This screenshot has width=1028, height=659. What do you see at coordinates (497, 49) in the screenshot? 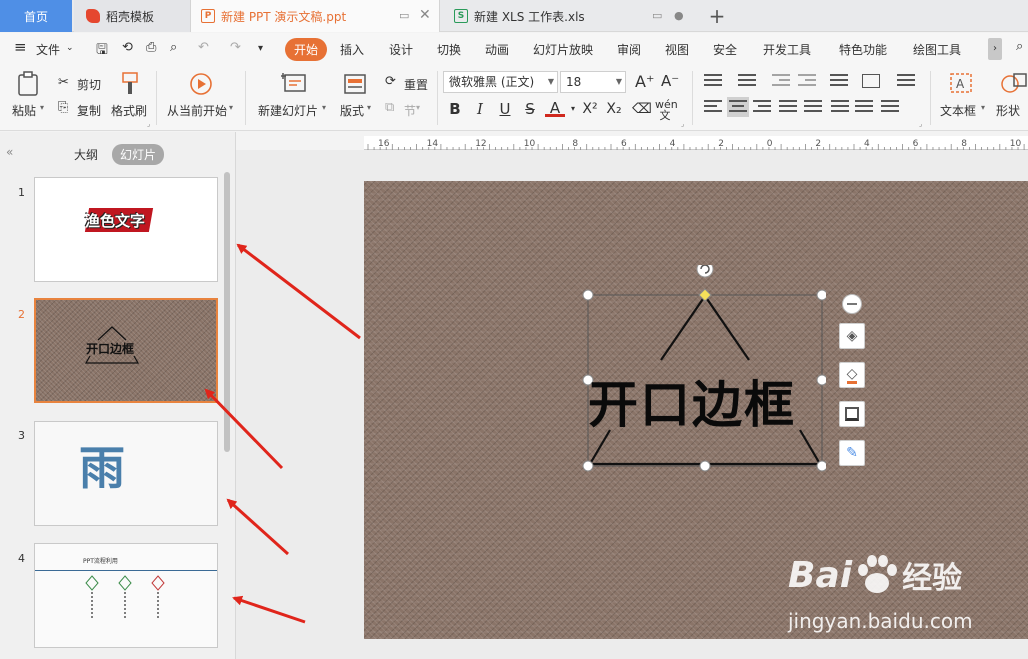
I see `menu-animation: 动画` at bounding box center [497, 49].